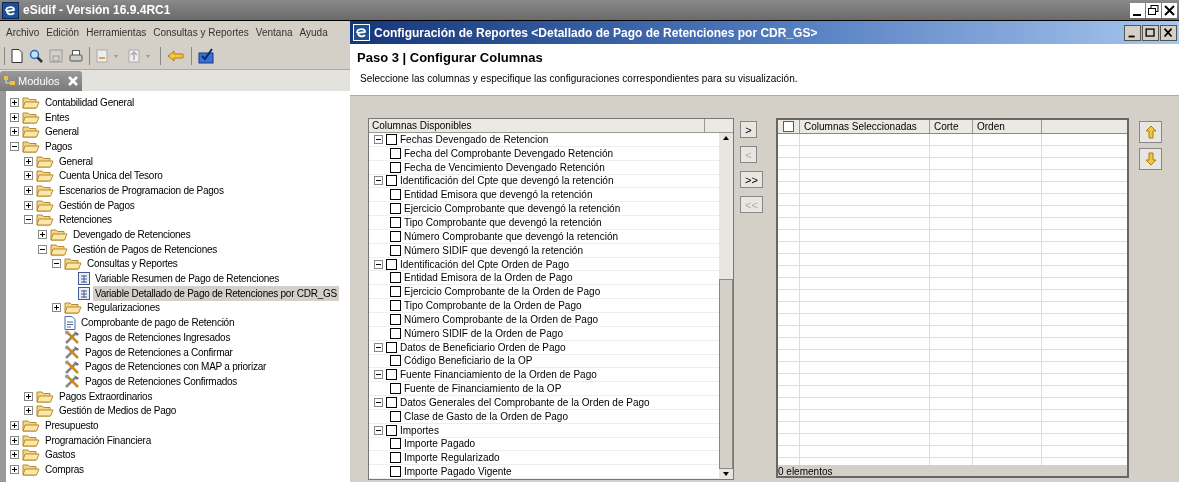  I want to click on maximize-icon, so click(1150, 32).